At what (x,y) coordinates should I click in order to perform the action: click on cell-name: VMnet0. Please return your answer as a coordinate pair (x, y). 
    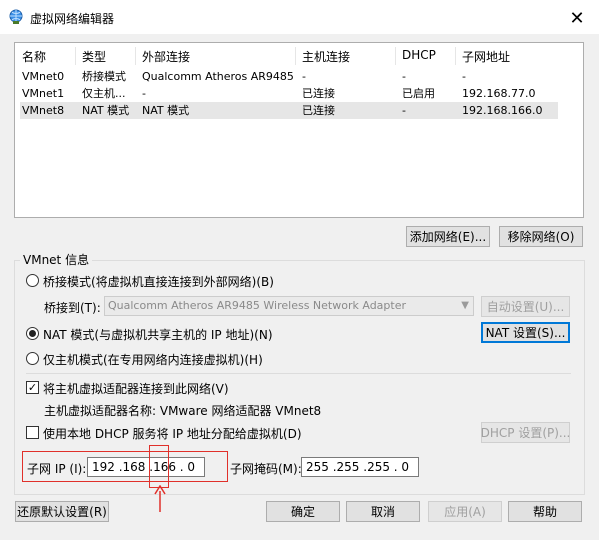
    Looking at the image, I should click on (43, 76).